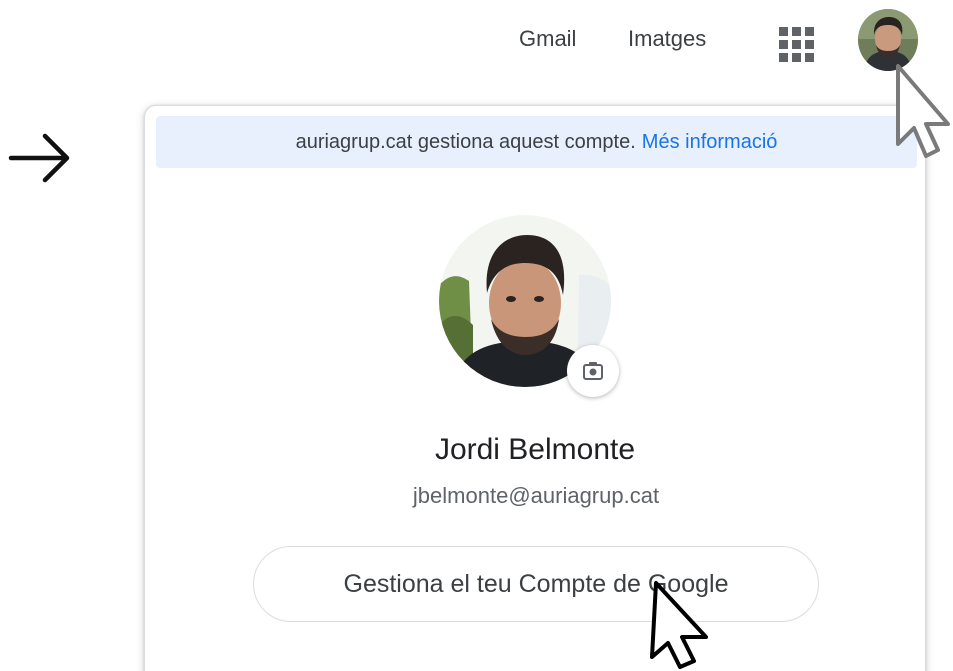  Describe the element at coordinates (536, 584) in the screenshot. I see `manage-google-account-button: Gestiona el teu Compte de Google` at that location.